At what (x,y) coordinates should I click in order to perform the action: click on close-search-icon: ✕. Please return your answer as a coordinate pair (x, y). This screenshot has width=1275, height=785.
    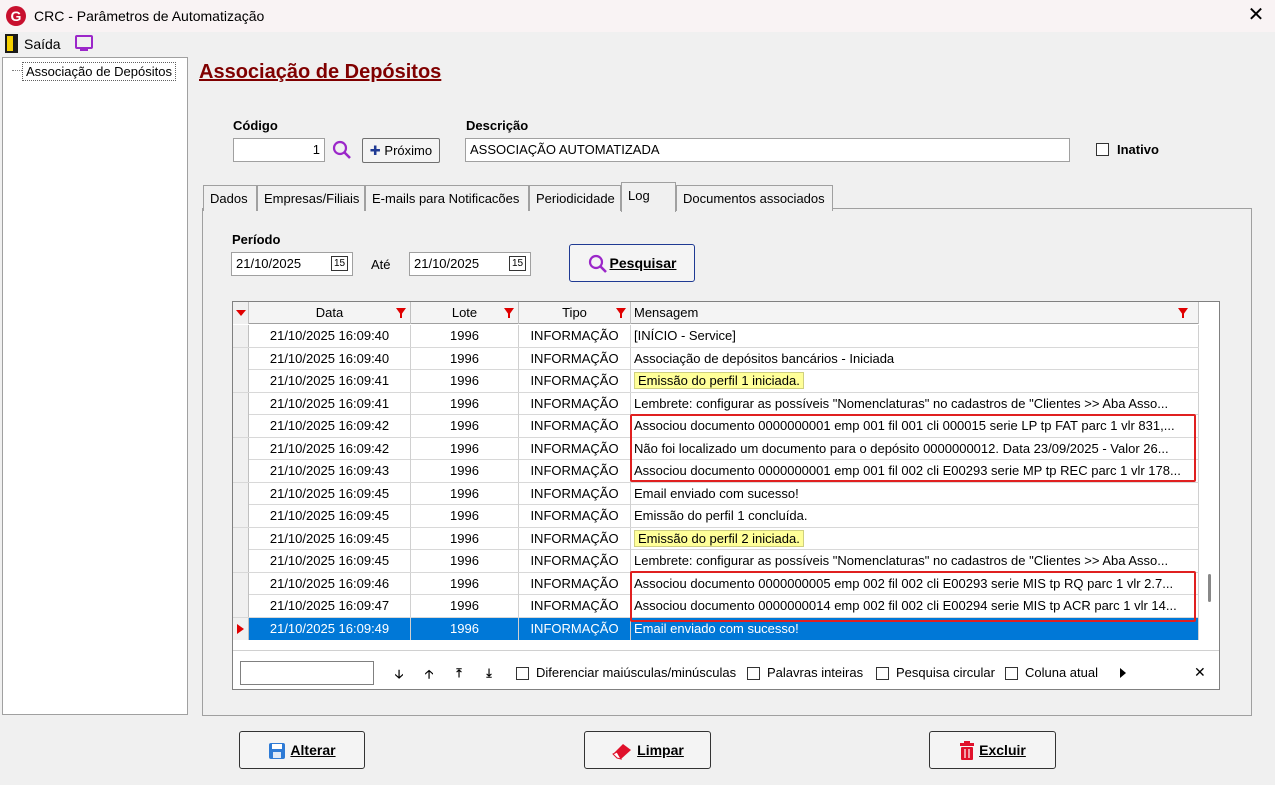
    Looking at the image, I should click on (1200, 672).